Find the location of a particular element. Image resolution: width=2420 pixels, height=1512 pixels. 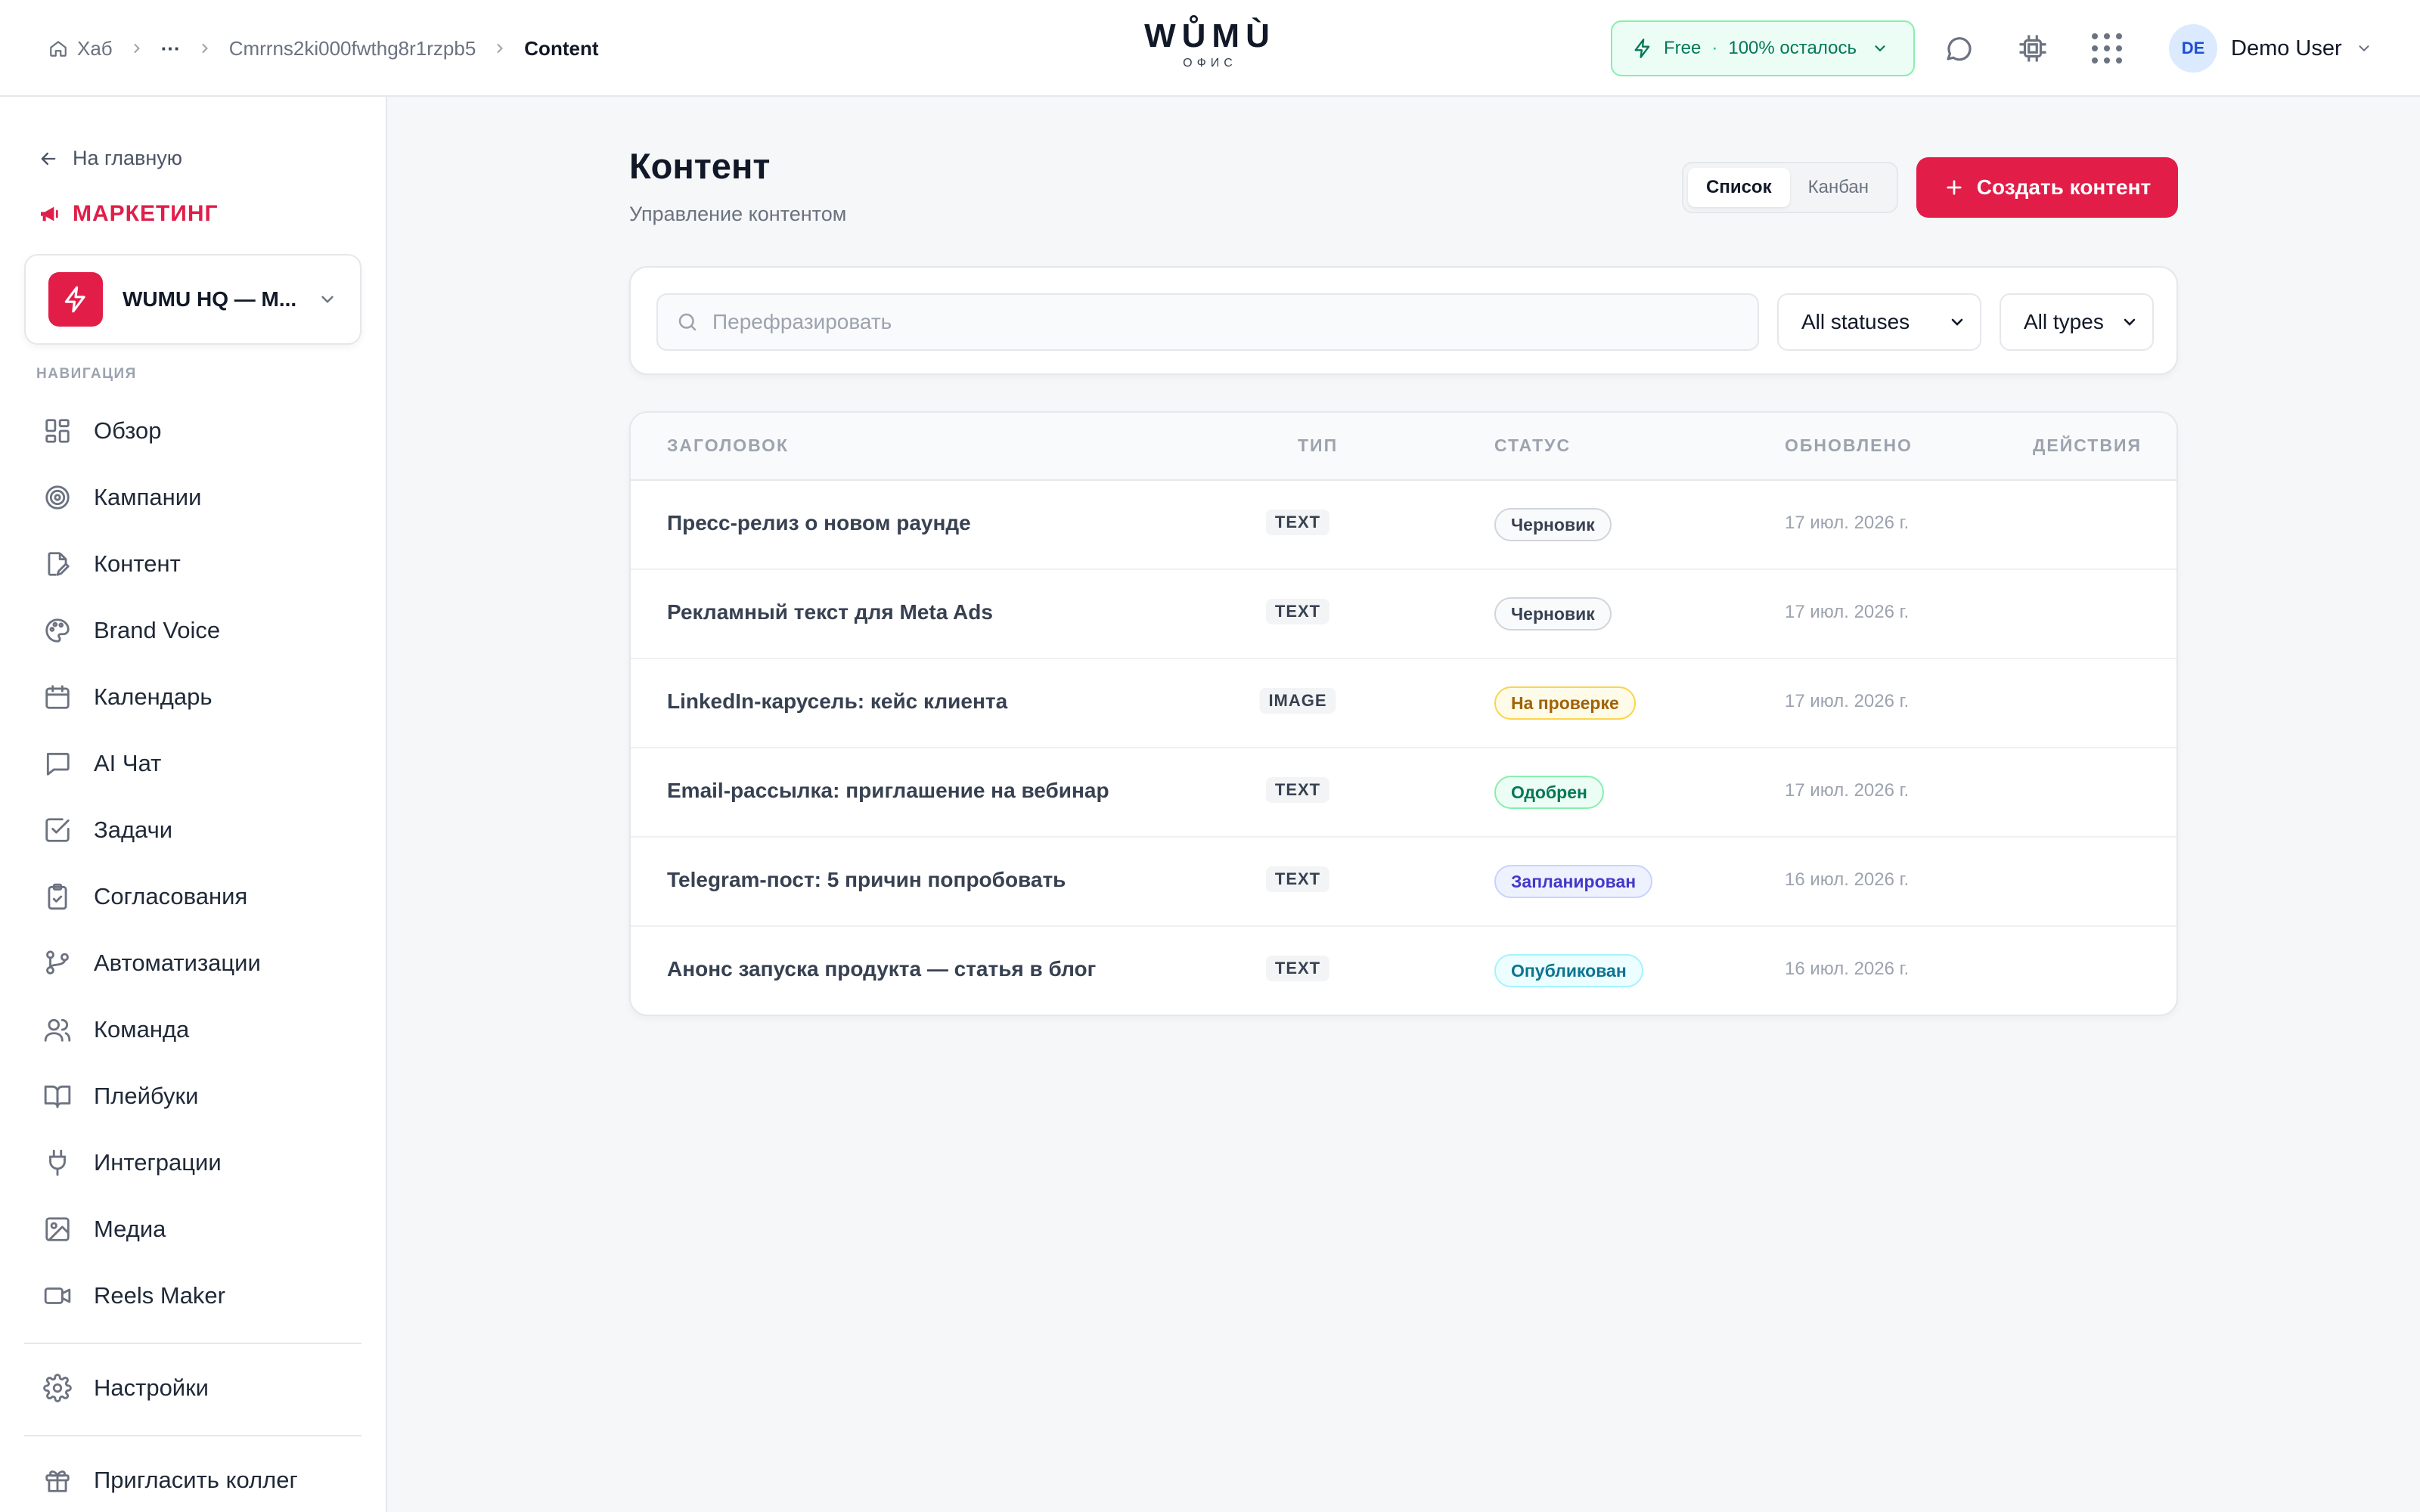

sidebar-item-media: Медиа is located at coordinates (104, 1229).